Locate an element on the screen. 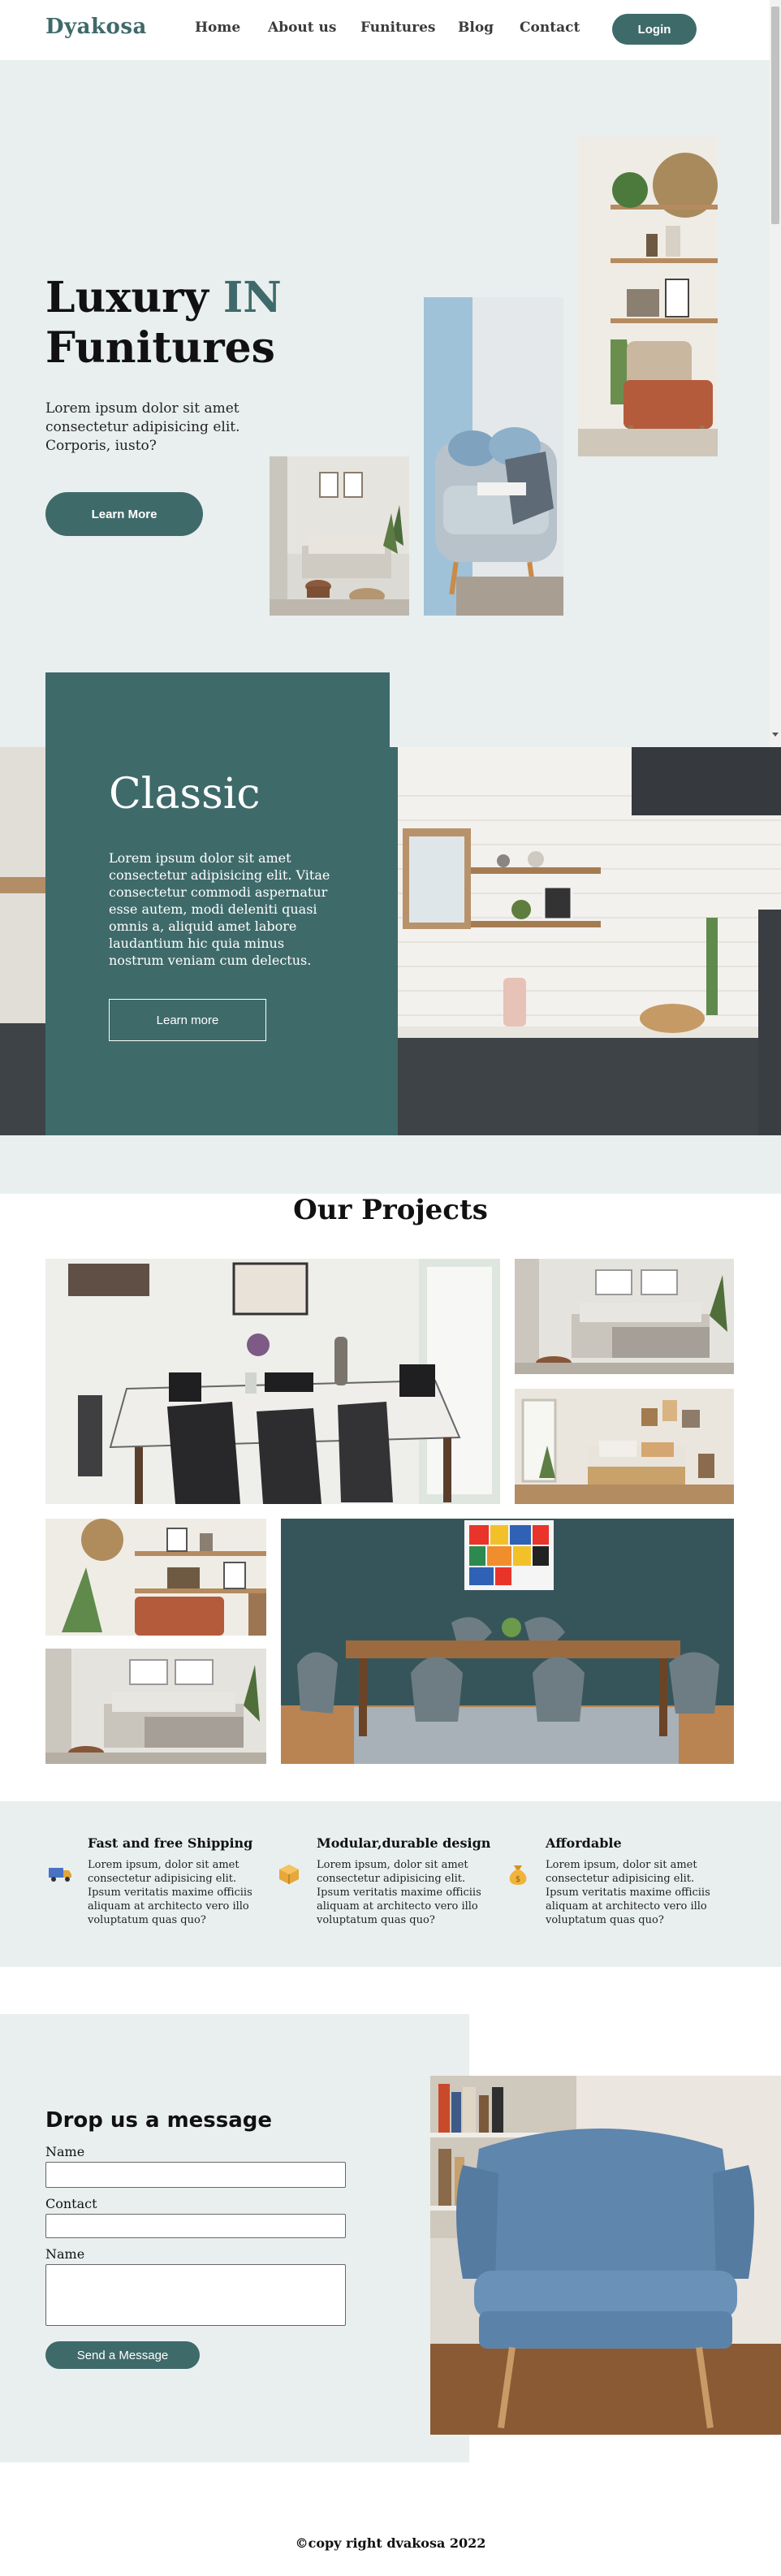 This screenshot has height=2576, width=781. scrollbar-thumb is located at coordinates (775, 115).